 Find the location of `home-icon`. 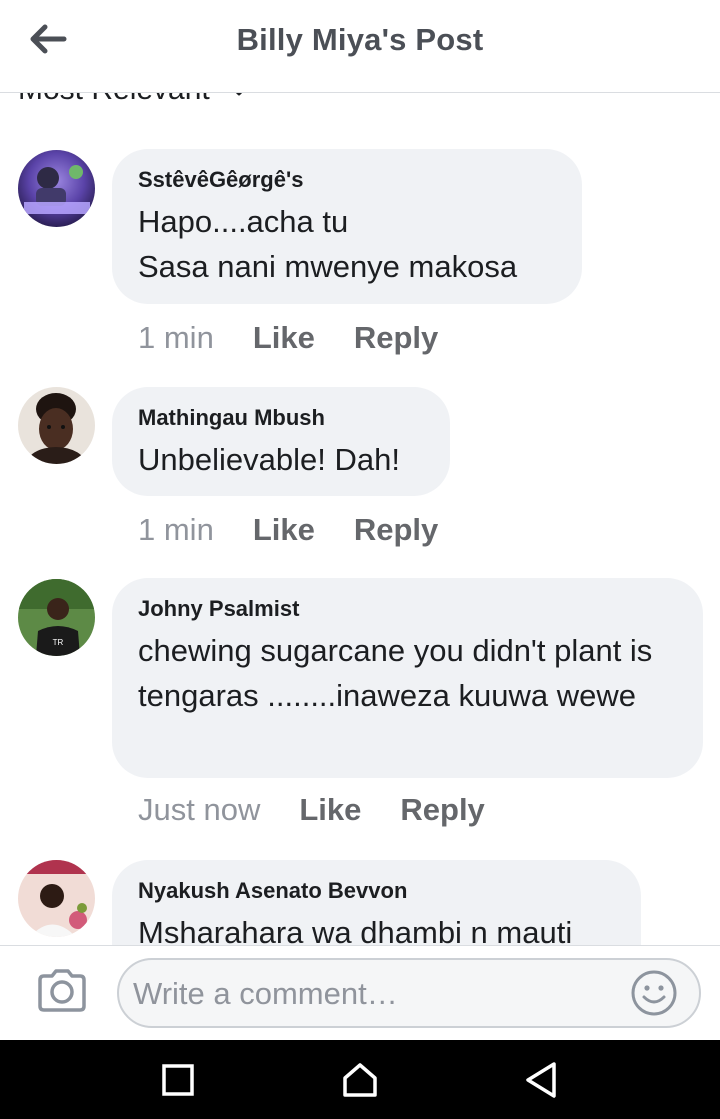

home-icon is located at coordinates (360, 1080).